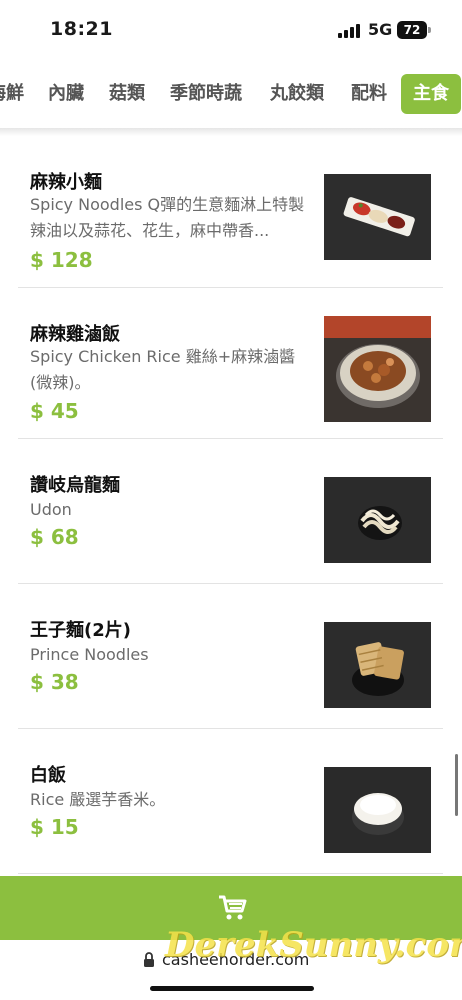  I want to click on home-indicator, so click(232, 988).